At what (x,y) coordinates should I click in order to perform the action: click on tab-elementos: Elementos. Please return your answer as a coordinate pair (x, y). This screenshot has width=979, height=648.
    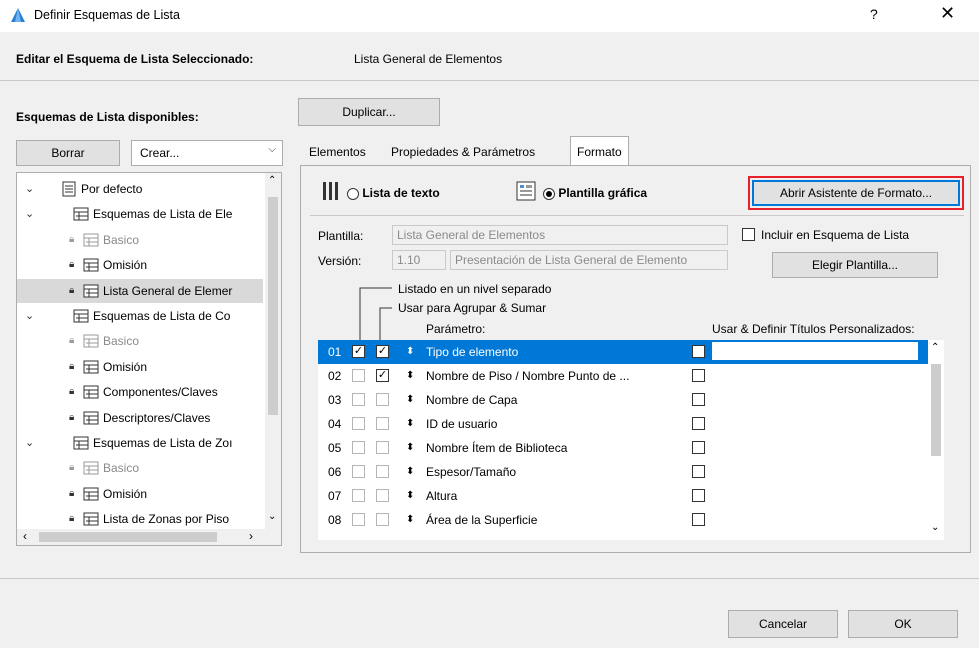
    Looking at the image, I should click on (337, 151).